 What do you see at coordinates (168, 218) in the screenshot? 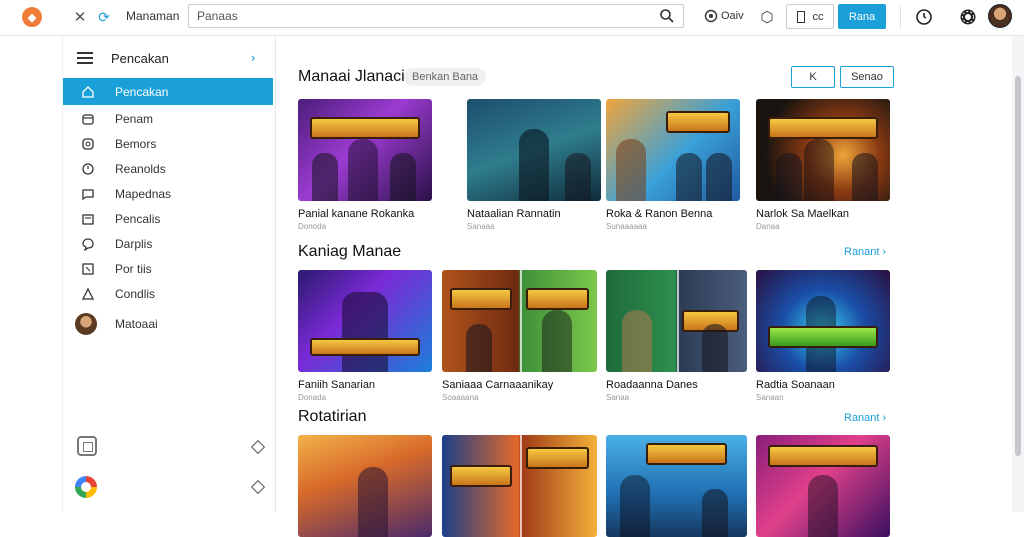
I see `sidebar-item-store: Pencalis` at bounding box center [168, 218].